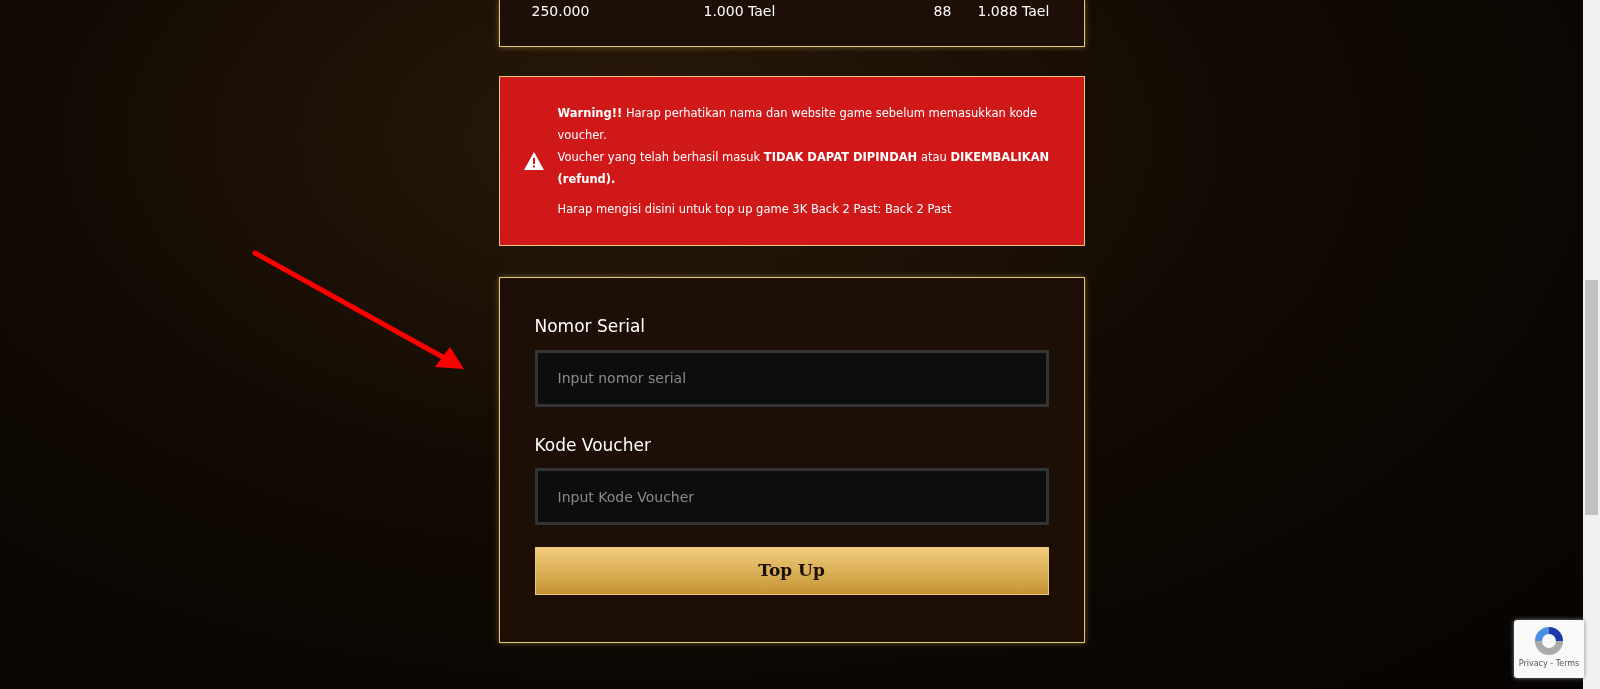 Image resolution: width=1600 pixels, height=689 pixels. I want to click on recaptcha-icon, so click(1549, 641).